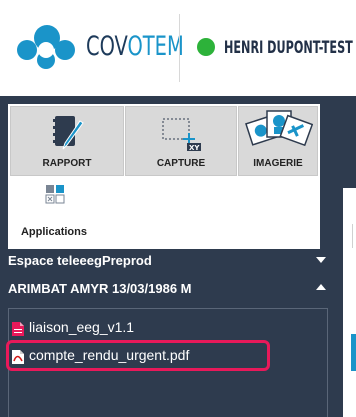  What do you see at coordinates (107, 46) in the screenshot?
I see `brand-prefix: COV` at bounding box center [107, 46].